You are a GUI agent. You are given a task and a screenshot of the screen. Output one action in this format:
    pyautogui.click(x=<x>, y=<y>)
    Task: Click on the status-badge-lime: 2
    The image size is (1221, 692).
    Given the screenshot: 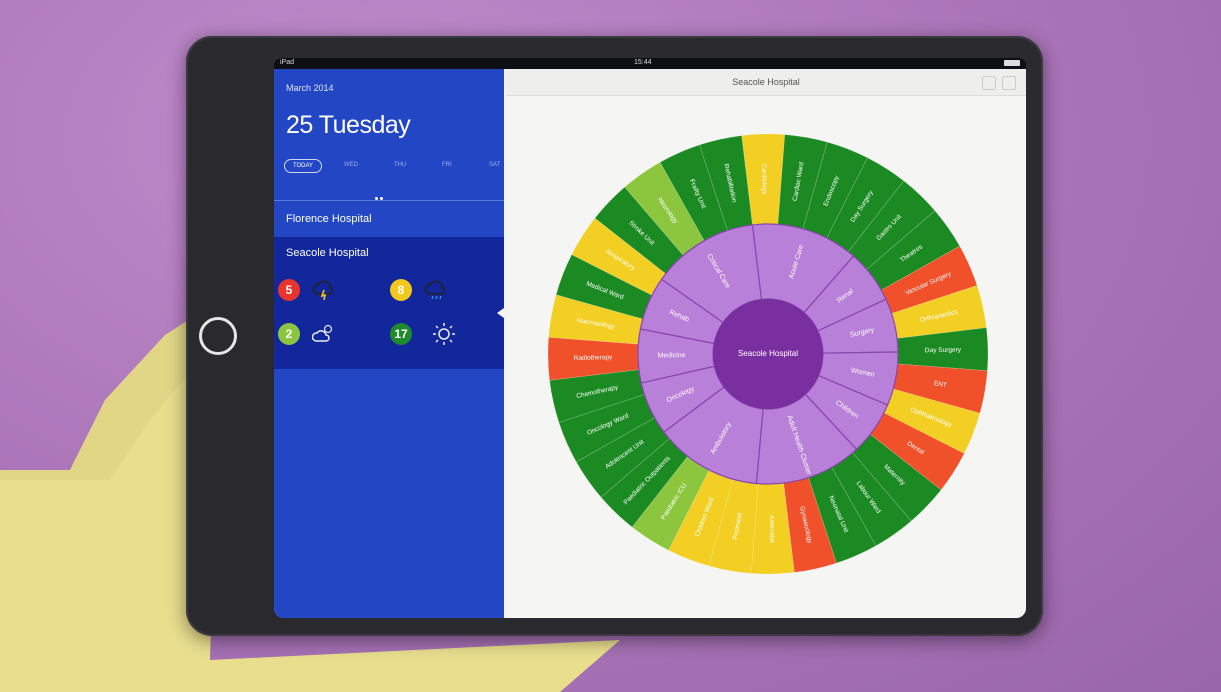 What is the action you would take?
    pyautogui.click(x=289, y=334)
    